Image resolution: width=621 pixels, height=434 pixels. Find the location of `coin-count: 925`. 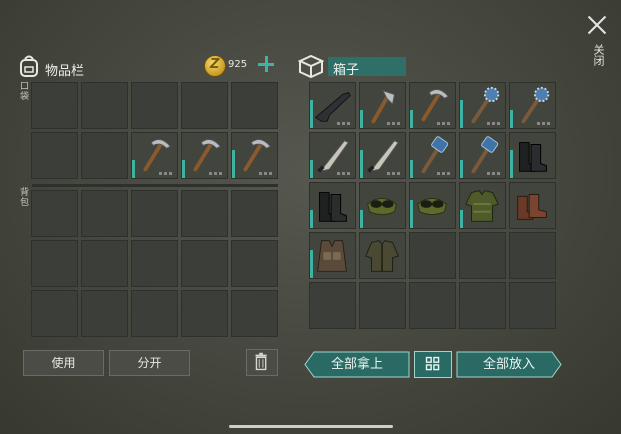

coin-count: 925 is located at coordinates (238, 64).